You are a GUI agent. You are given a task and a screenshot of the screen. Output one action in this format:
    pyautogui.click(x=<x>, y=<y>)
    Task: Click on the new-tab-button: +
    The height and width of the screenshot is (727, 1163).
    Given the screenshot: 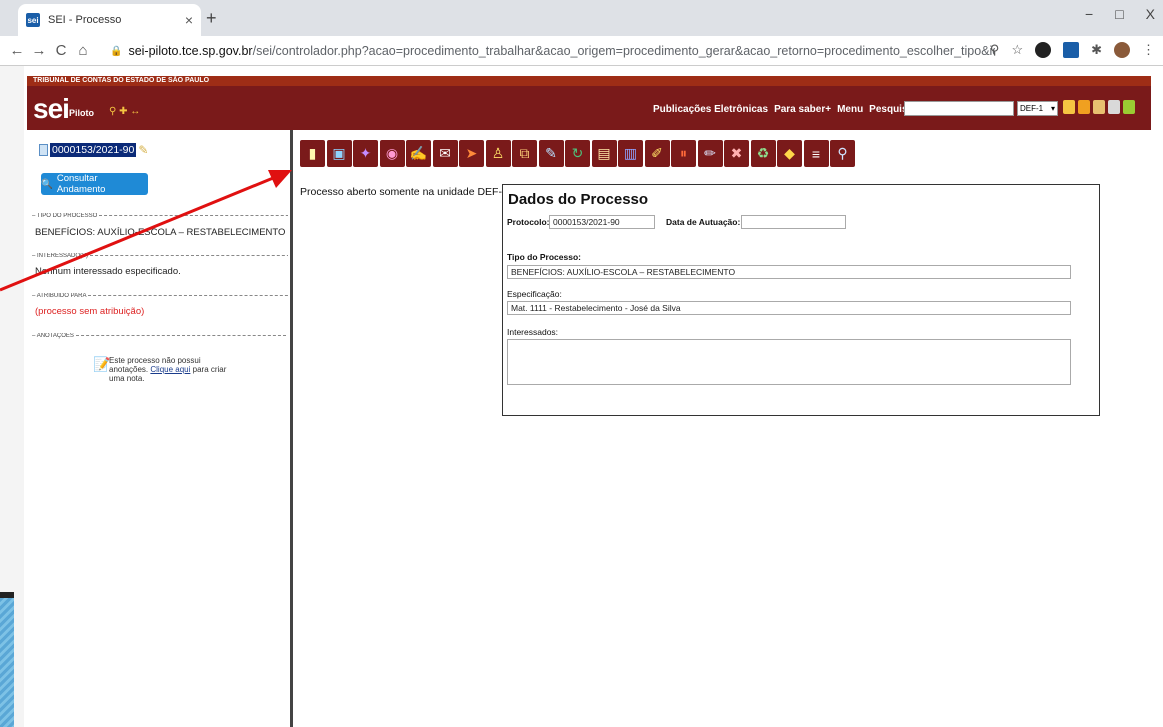 What is the action you would take?
    pyautogui.click(x=211, y=18)
    